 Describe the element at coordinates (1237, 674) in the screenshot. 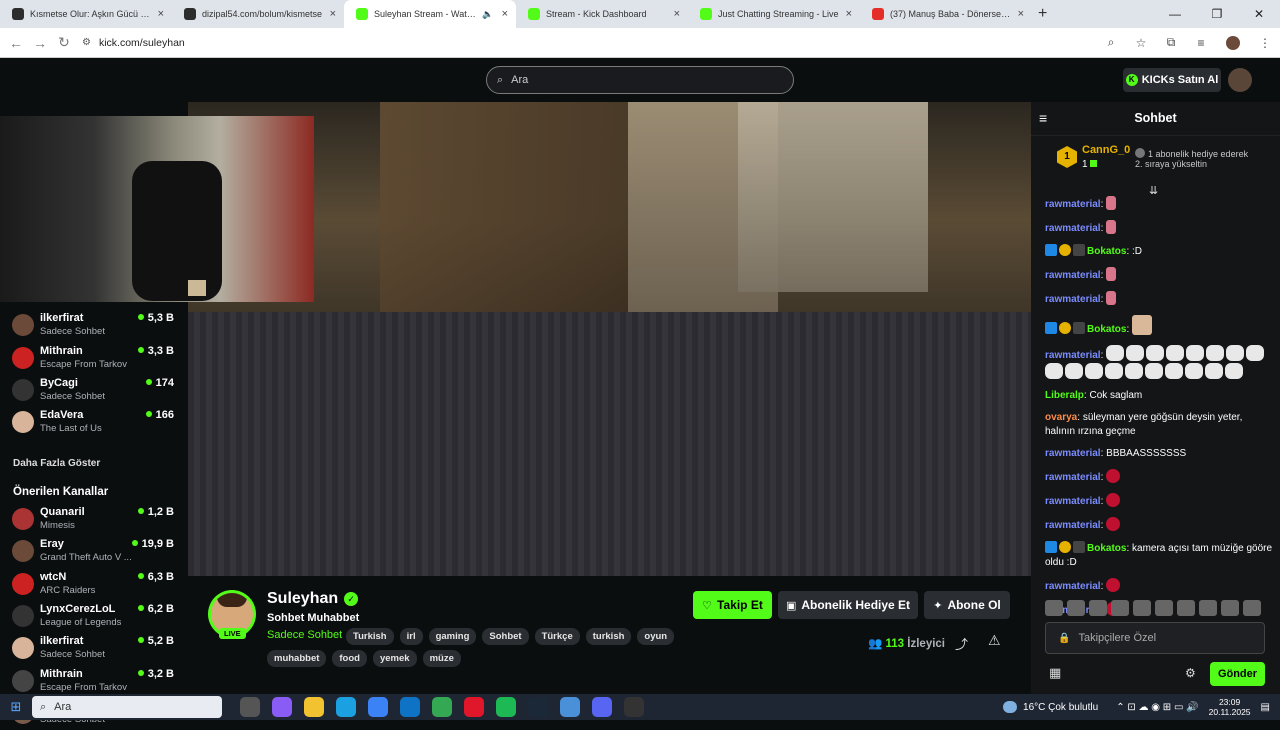

I see `send-button: Gönder` at that location.